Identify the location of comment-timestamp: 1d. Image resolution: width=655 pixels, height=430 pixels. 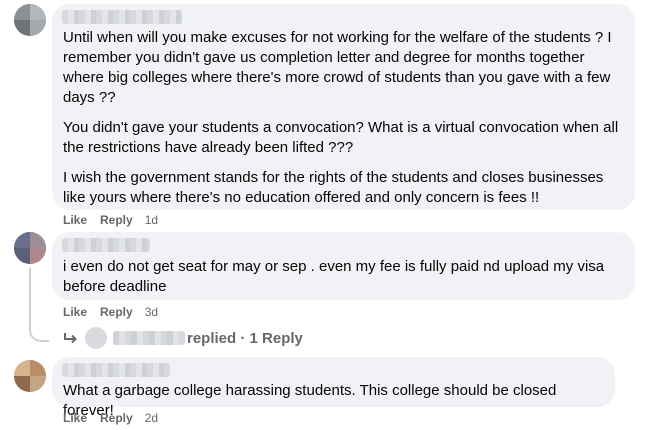
(151, 220).